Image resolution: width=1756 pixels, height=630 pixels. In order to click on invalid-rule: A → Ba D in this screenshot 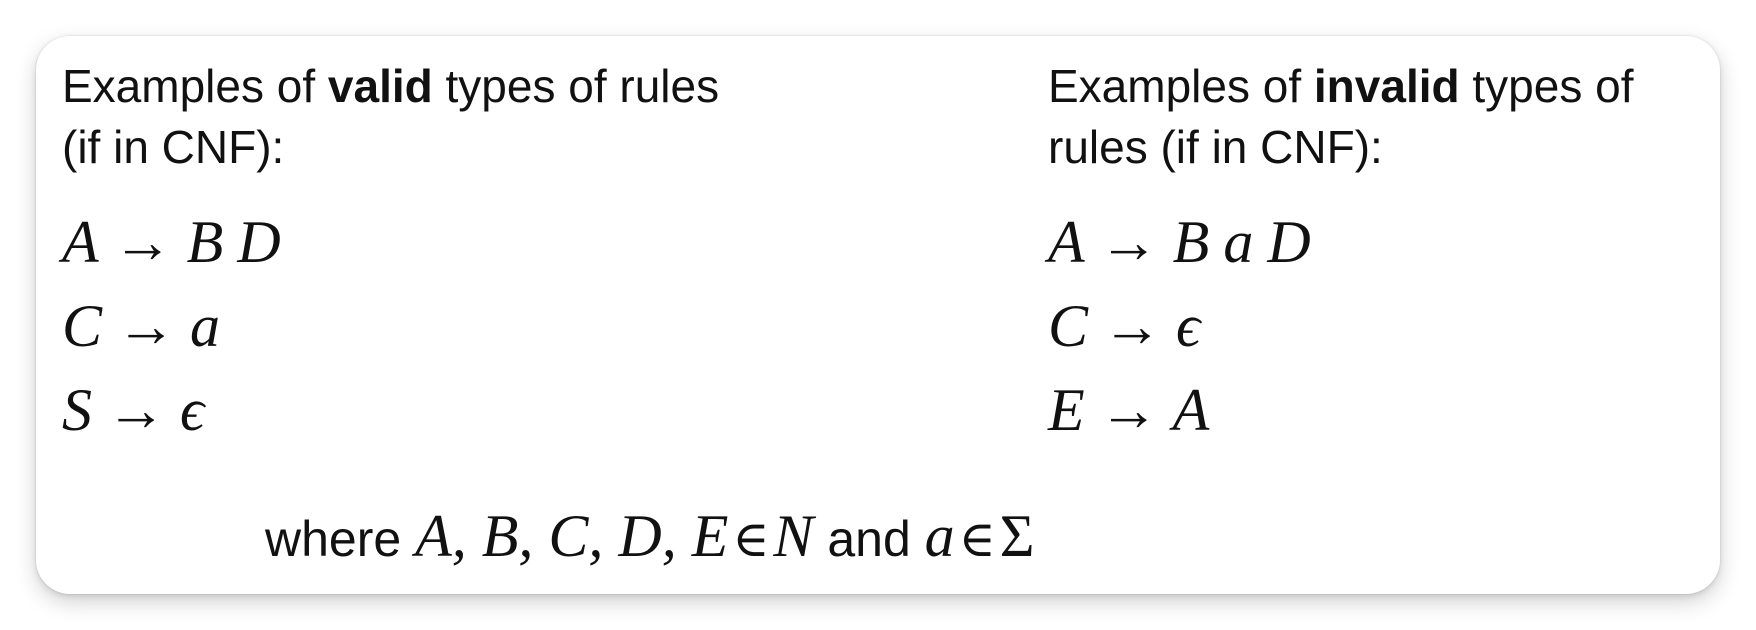, I will do `click(1179, 242)`.